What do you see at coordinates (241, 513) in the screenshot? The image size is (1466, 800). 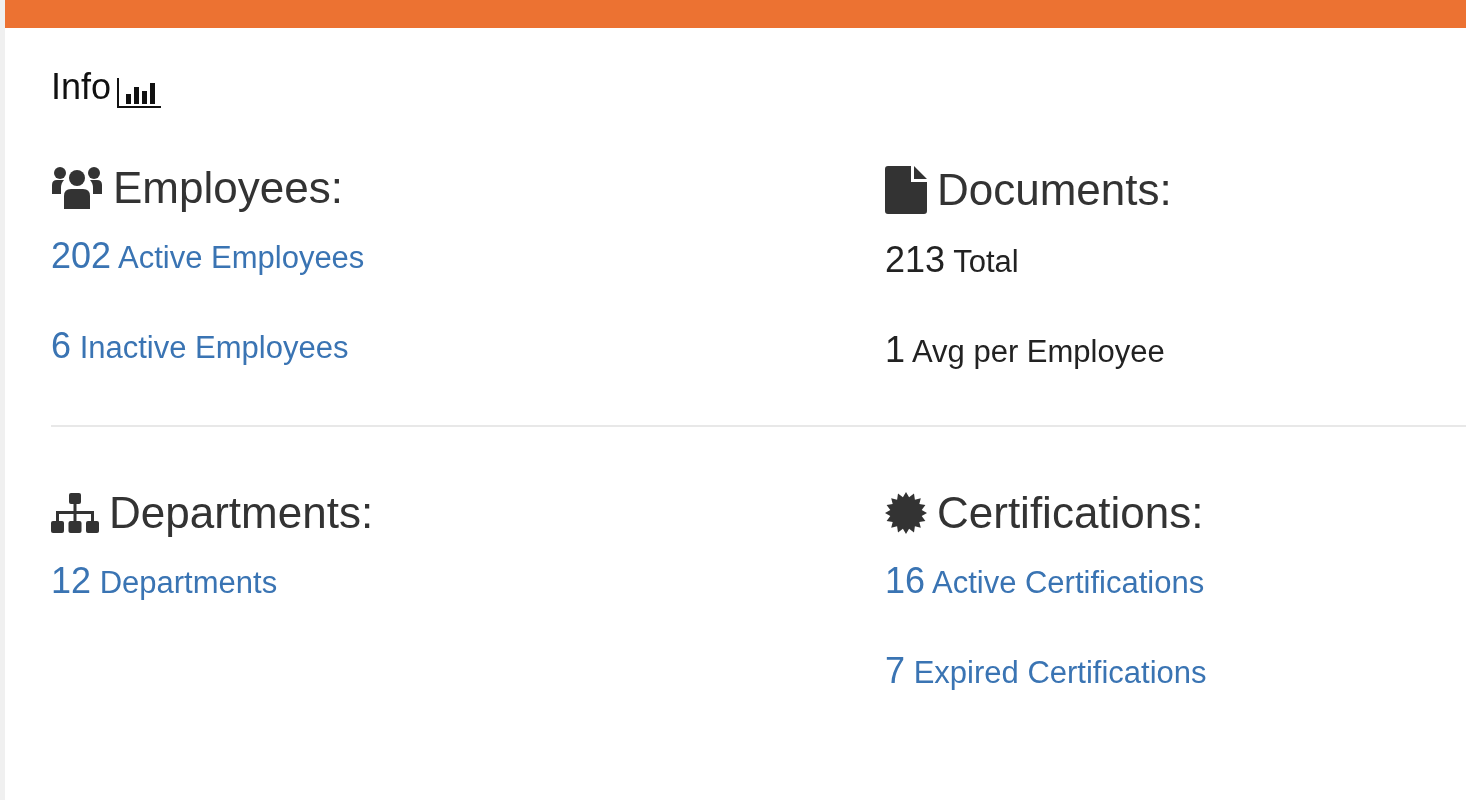 I see `section-heading: Departments:` at bounding box center [241, 513].